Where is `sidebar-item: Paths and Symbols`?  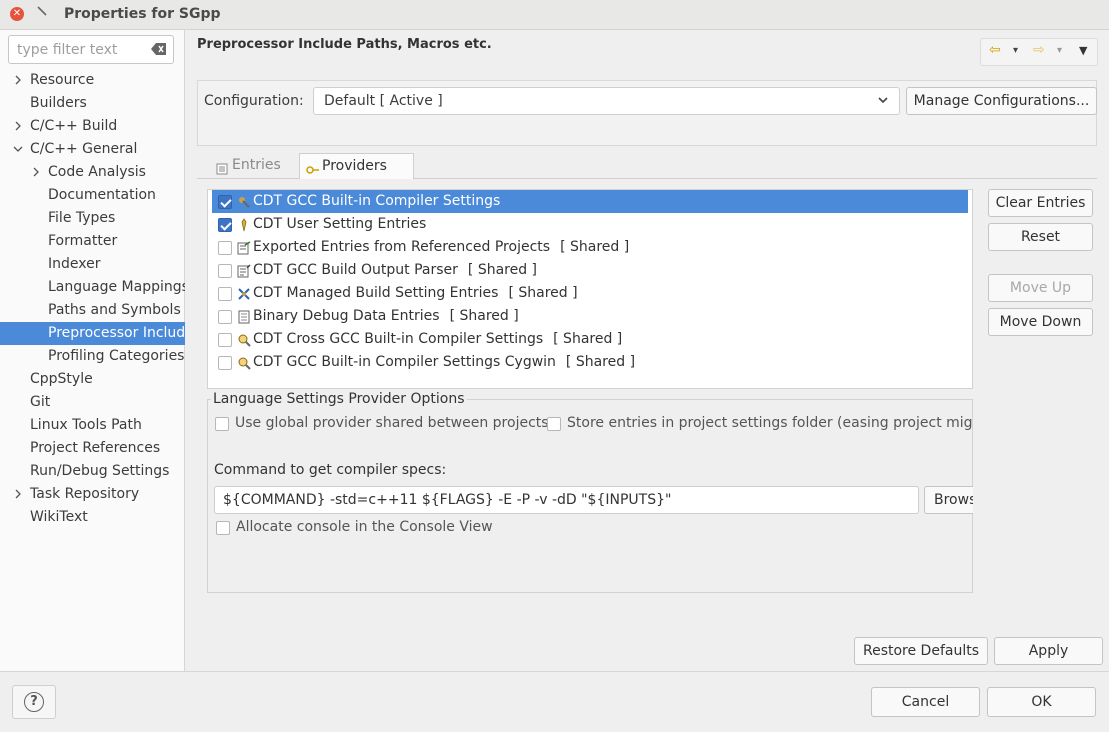 sidebar-item: Paths and Symbols is located at coordinates (92, 310).